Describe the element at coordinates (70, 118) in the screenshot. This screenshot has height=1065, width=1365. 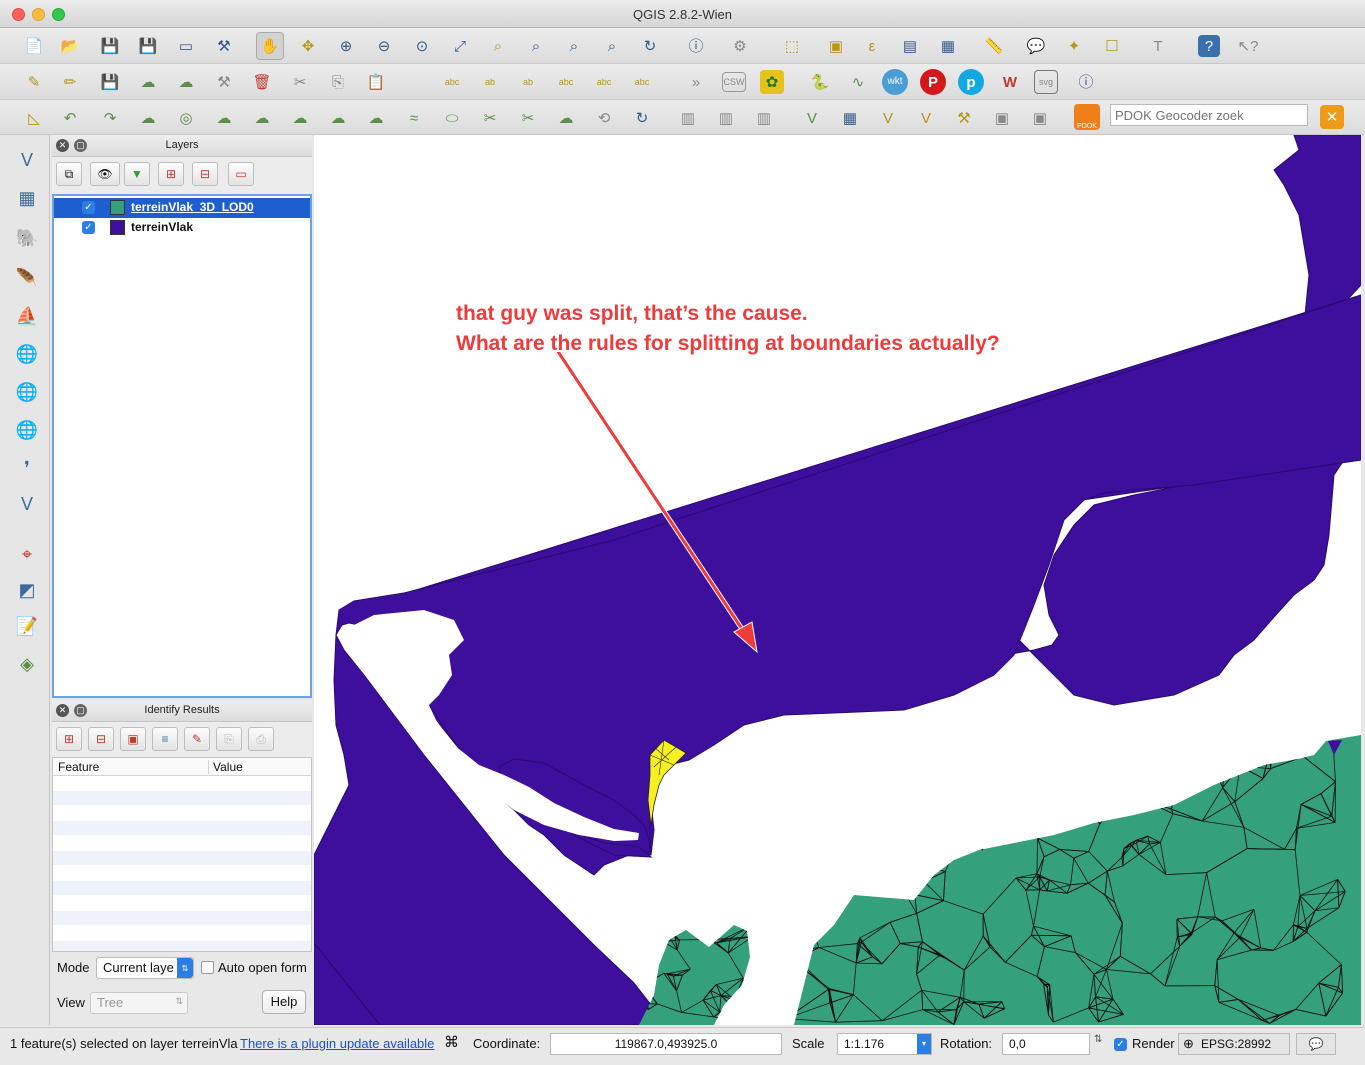
I see `undo-icon: ↶` at that location.